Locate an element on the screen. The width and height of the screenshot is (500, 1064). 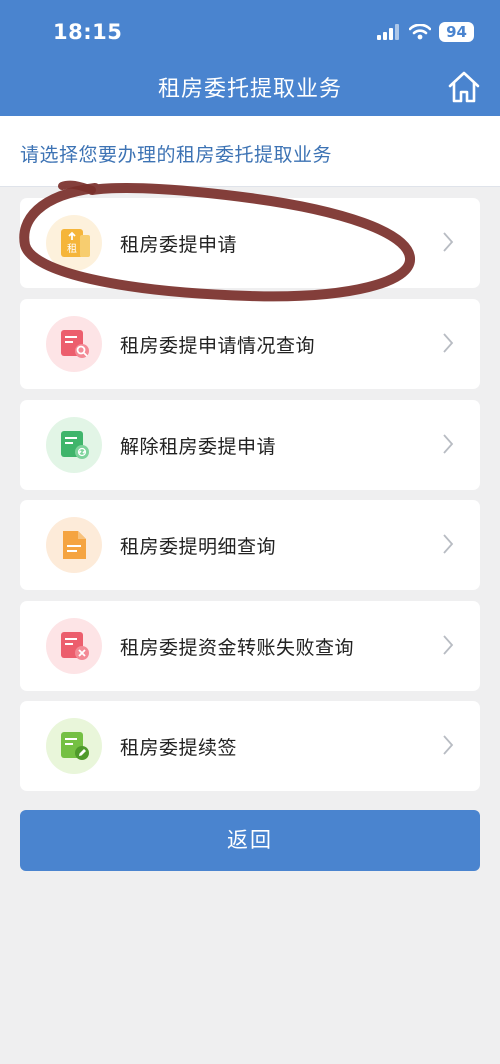
menu-item-label: 租房委提申请情况查询 is located at coordinates (218, 346).